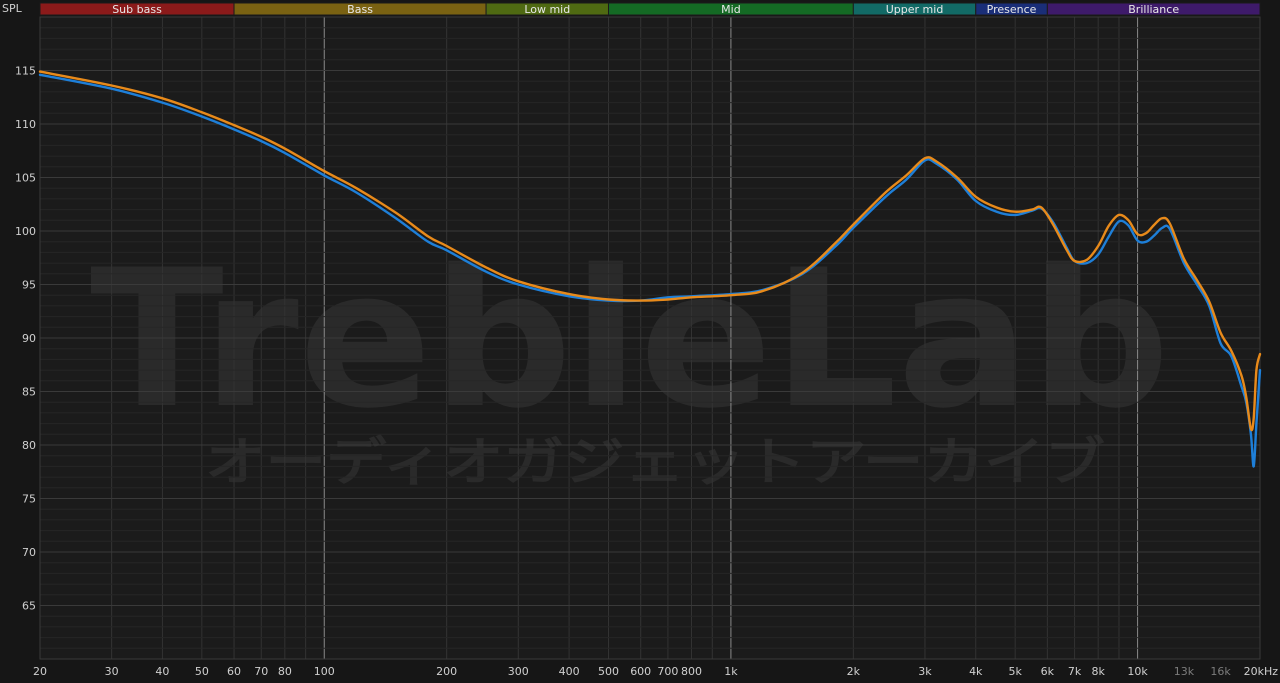 This screenshot has height=683, width=1280. I want to click on band-label: Mid, so click(731, 9).